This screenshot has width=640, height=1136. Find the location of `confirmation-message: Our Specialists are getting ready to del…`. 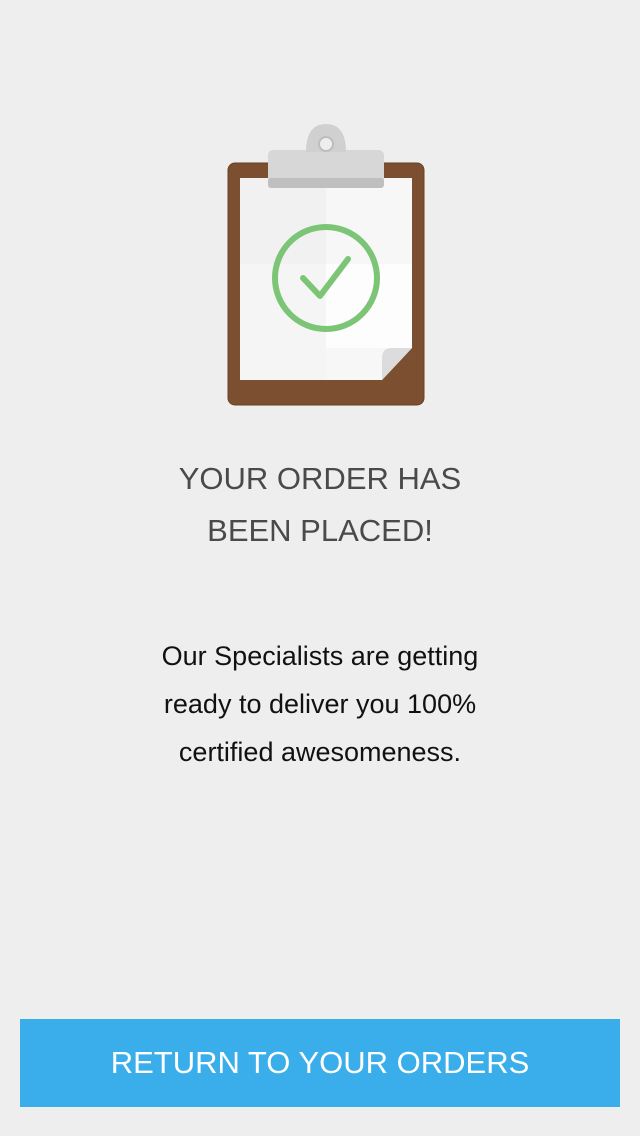

confirmation-message: Our Specialists are getting ready to del… is located at coordinates (320, 704).